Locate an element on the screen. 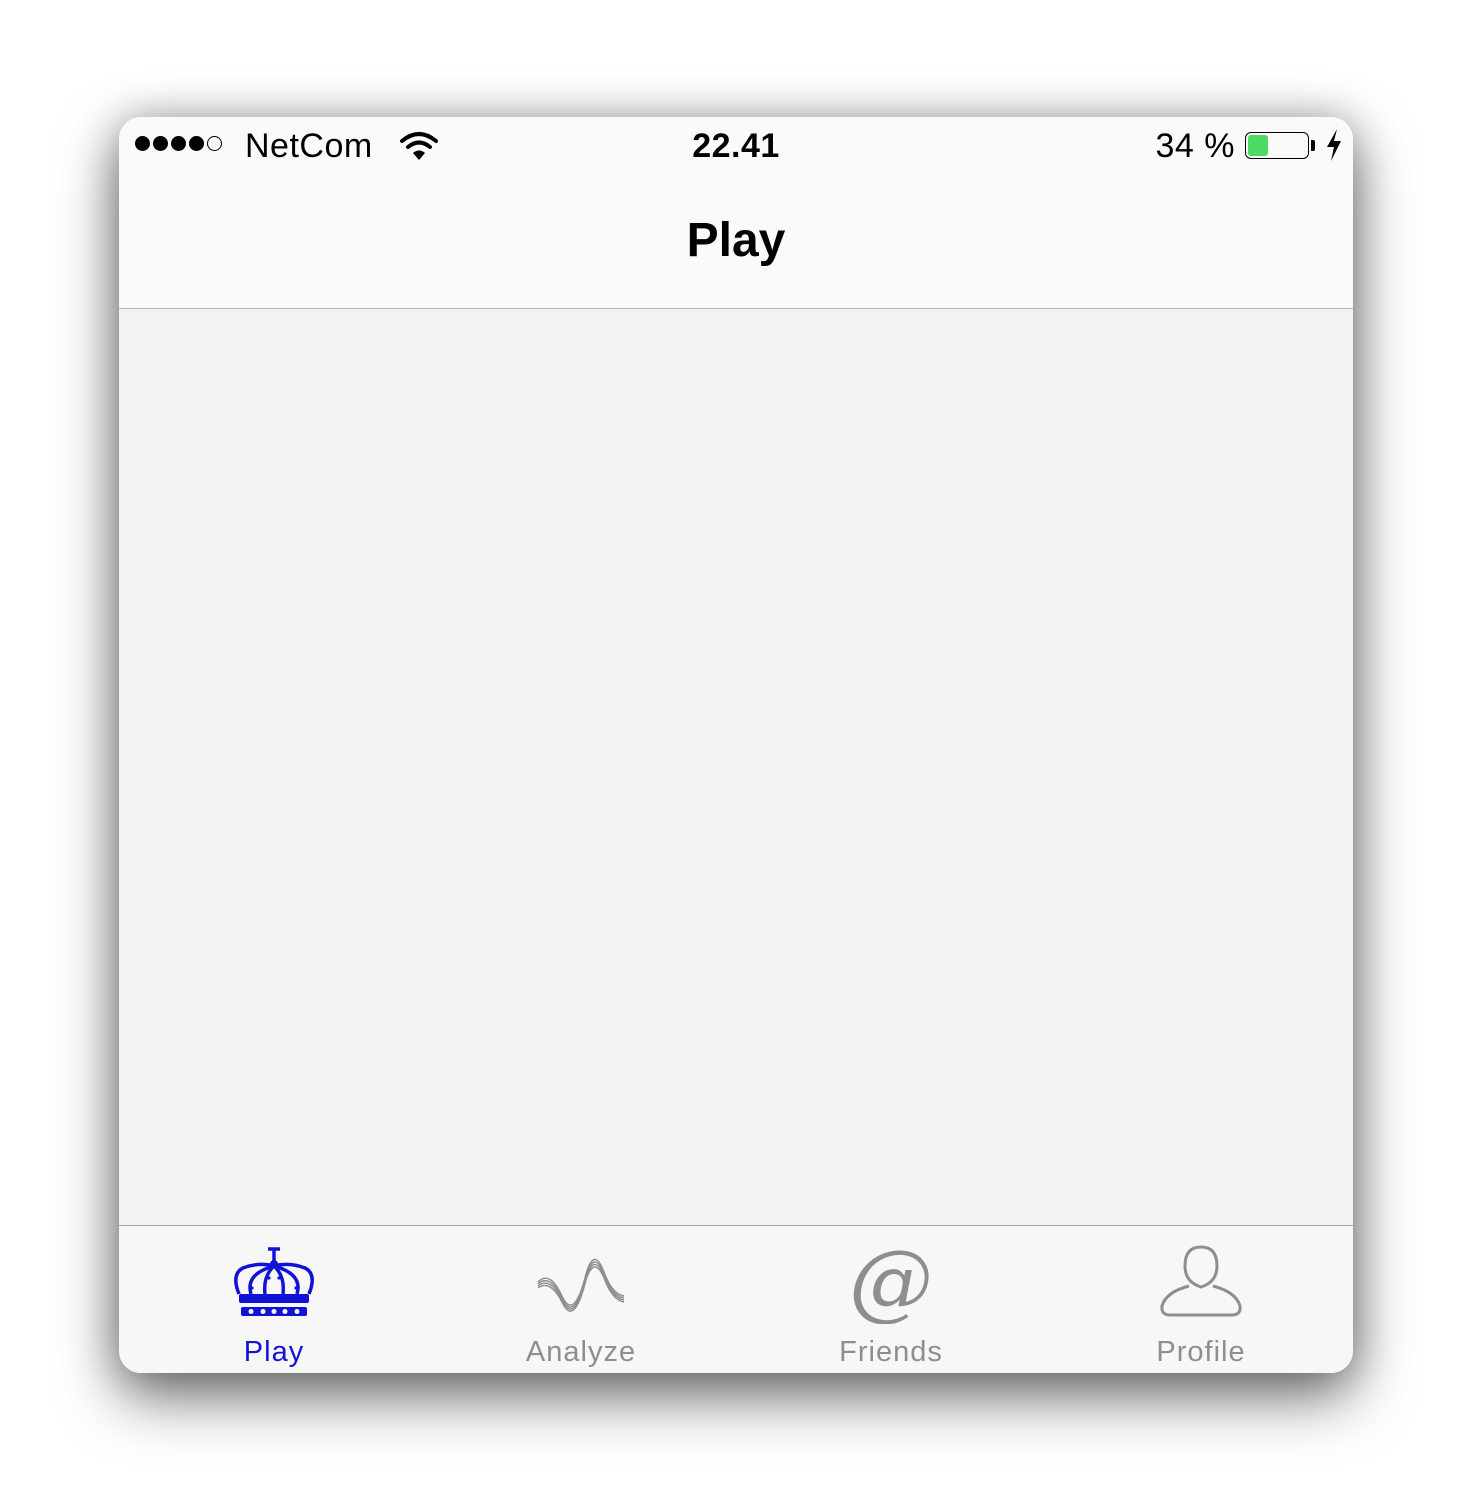 The width and height of the screenshot is (1472, 1490). tab-label: Analyze is located at coordinates (581, 1352).